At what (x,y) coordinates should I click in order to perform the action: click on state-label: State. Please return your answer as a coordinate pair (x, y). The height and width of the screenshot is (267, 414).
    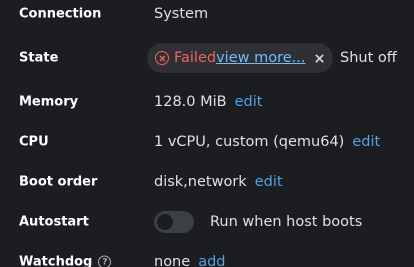
    Looking at the image, I should click on (39, 58).